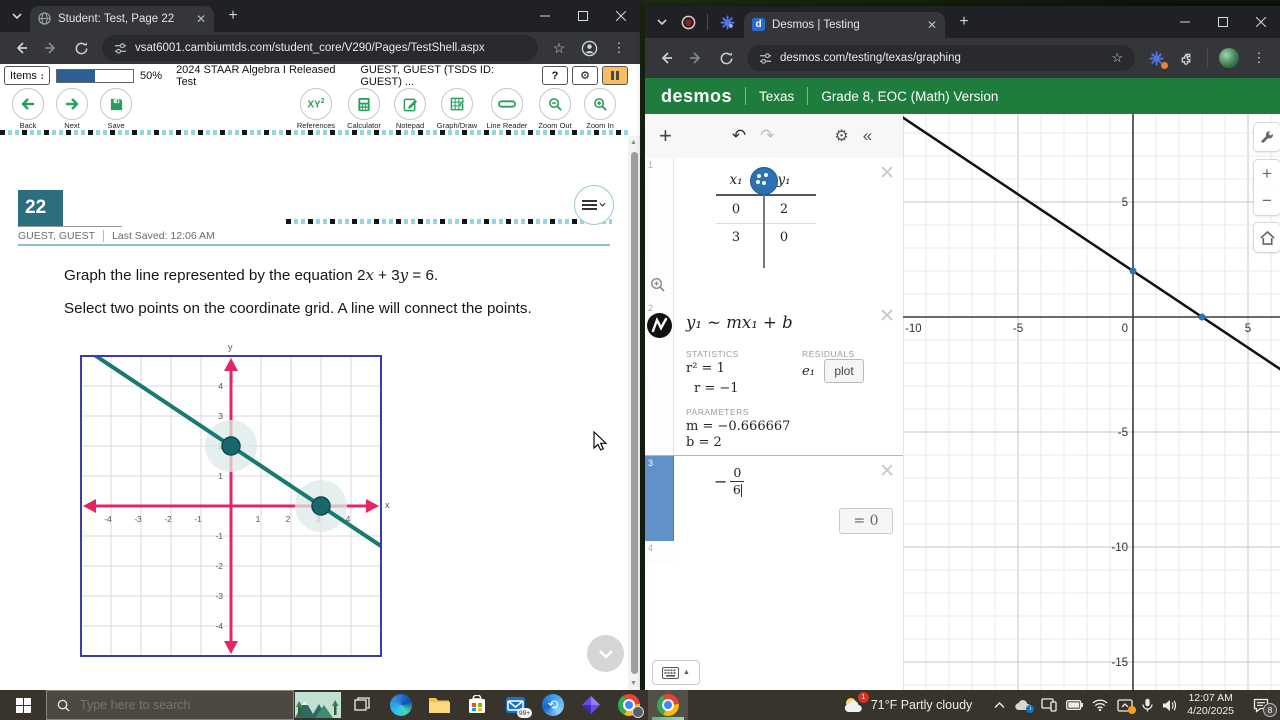 The width and height of the screenshot is (1280, 720). What do you see at coordinates (507, 109) in the screenshot?
I see `line-reader-button: Line Reader` at bounding box center [507, 109].